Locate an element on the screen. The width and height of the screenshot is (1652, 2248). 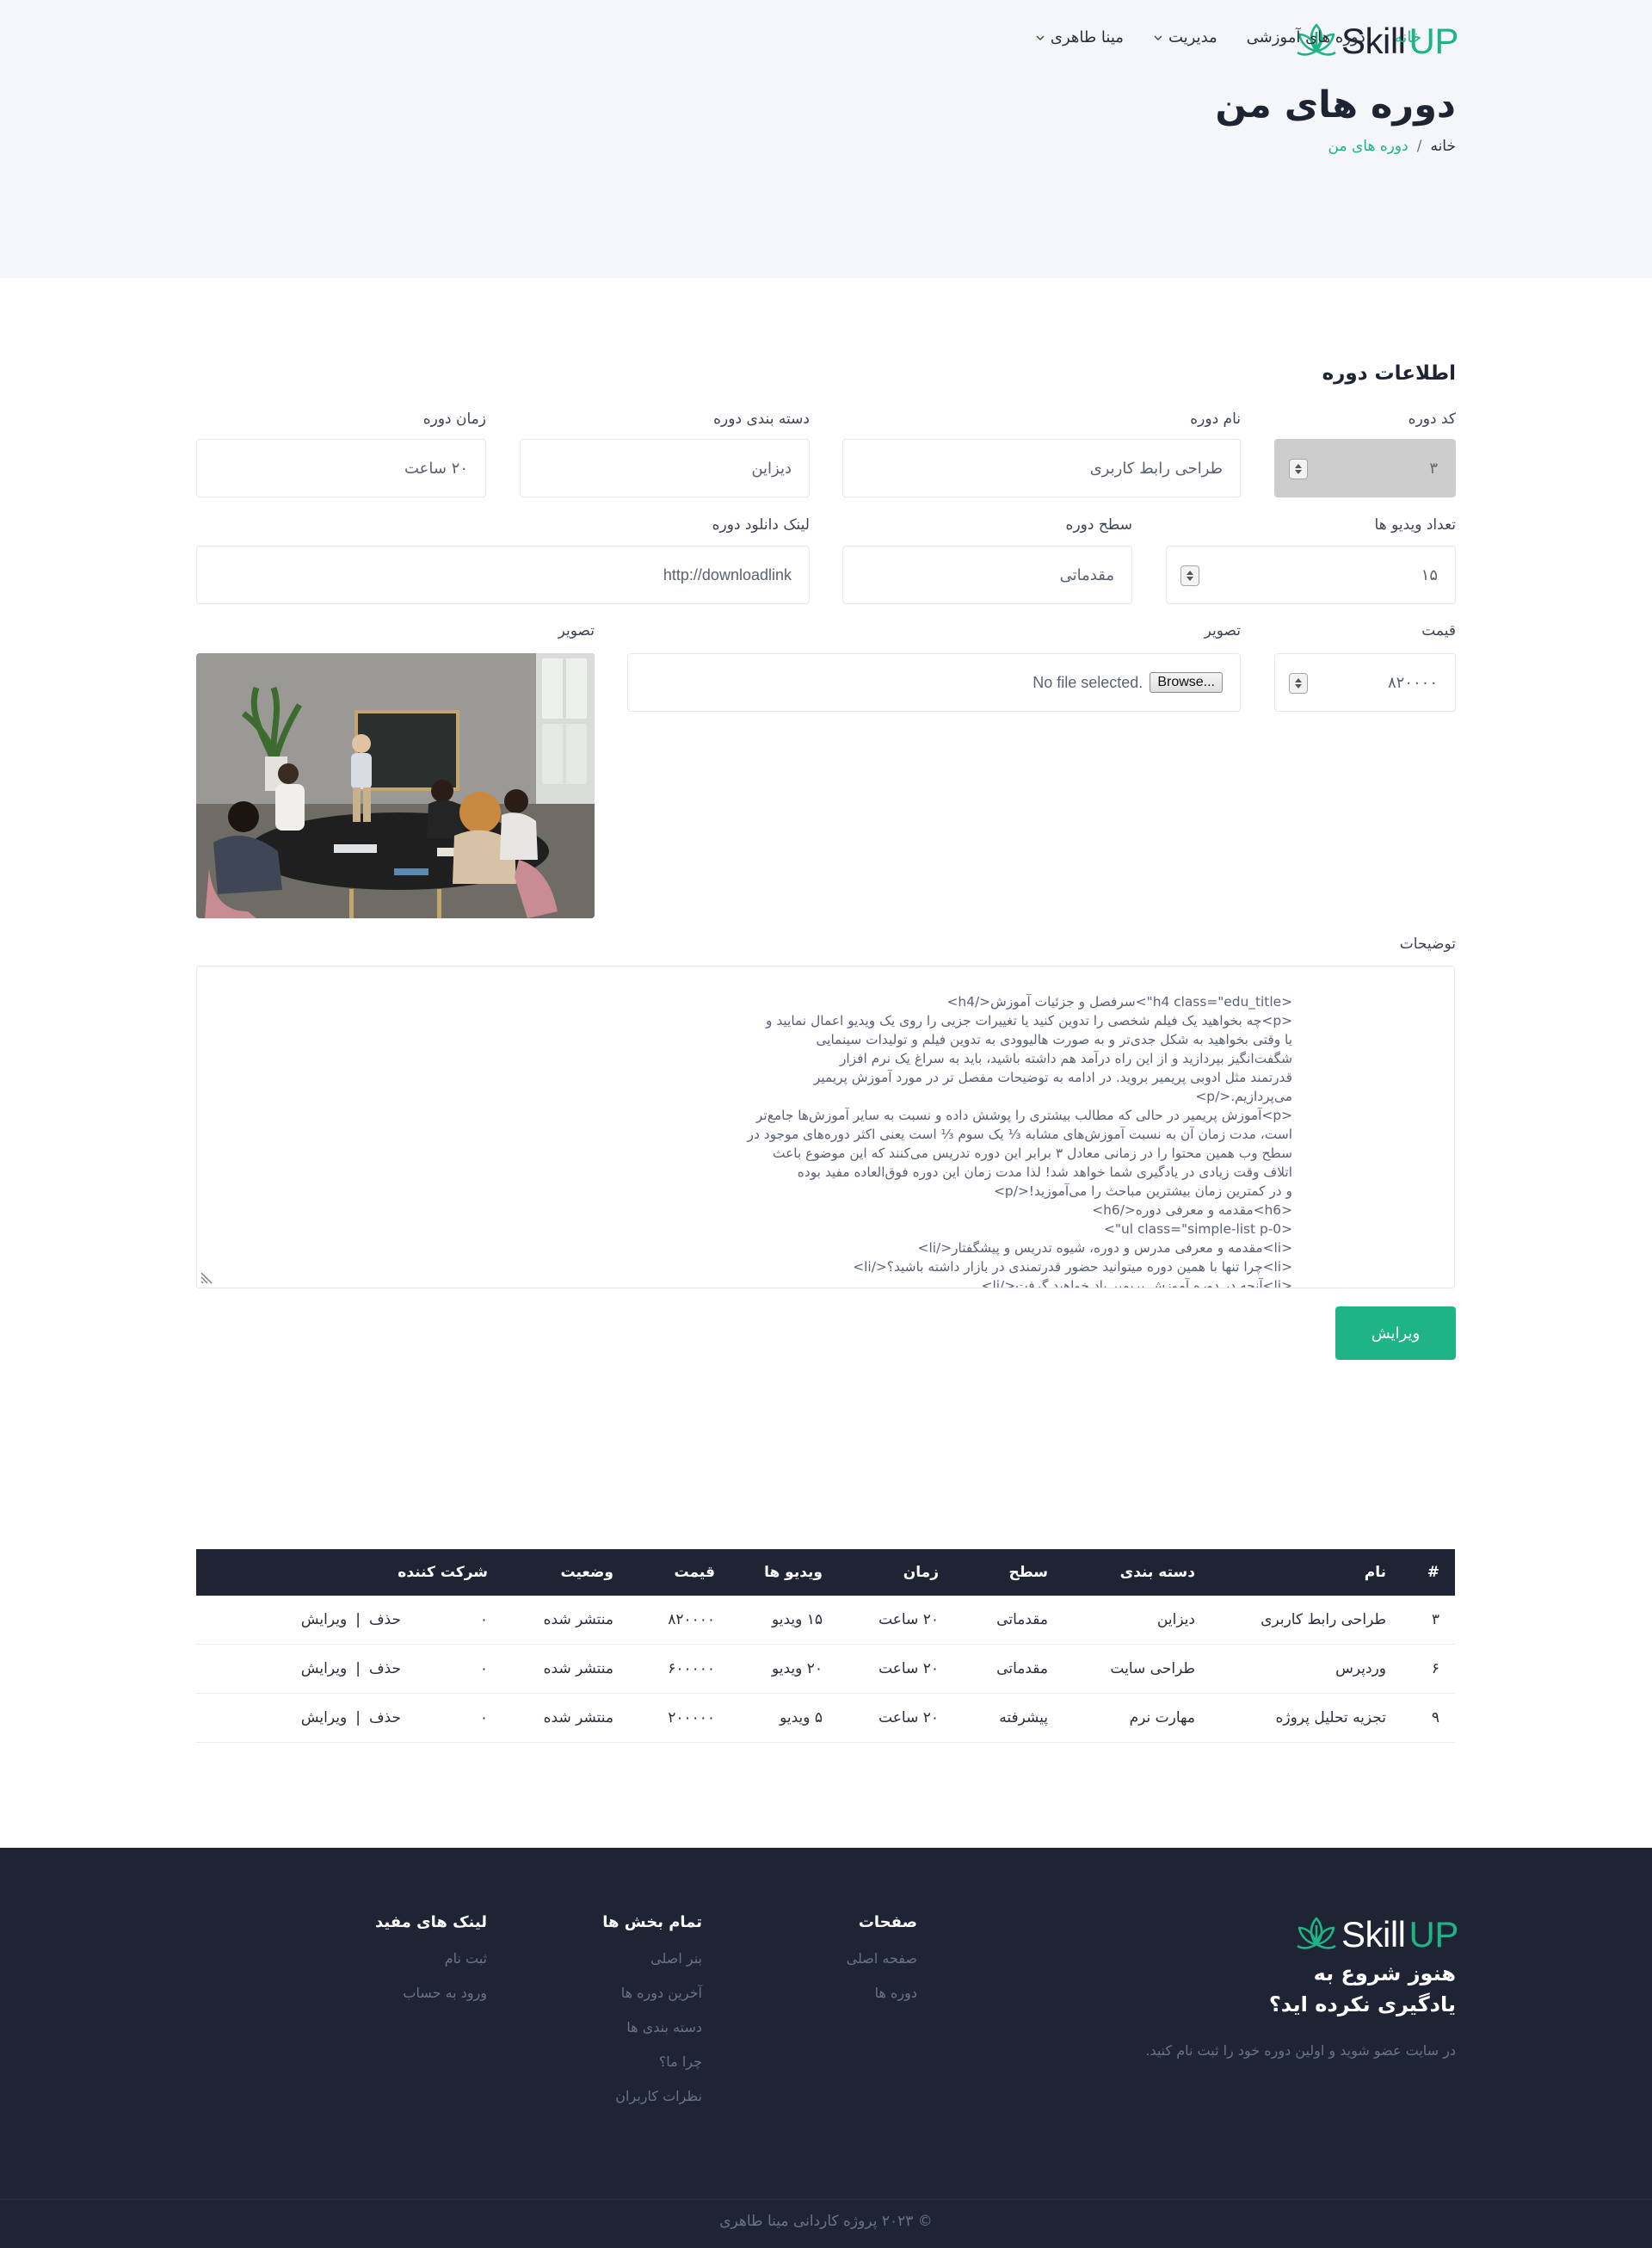
course-category-field: دیزاین is located at coordinates (665, 468).